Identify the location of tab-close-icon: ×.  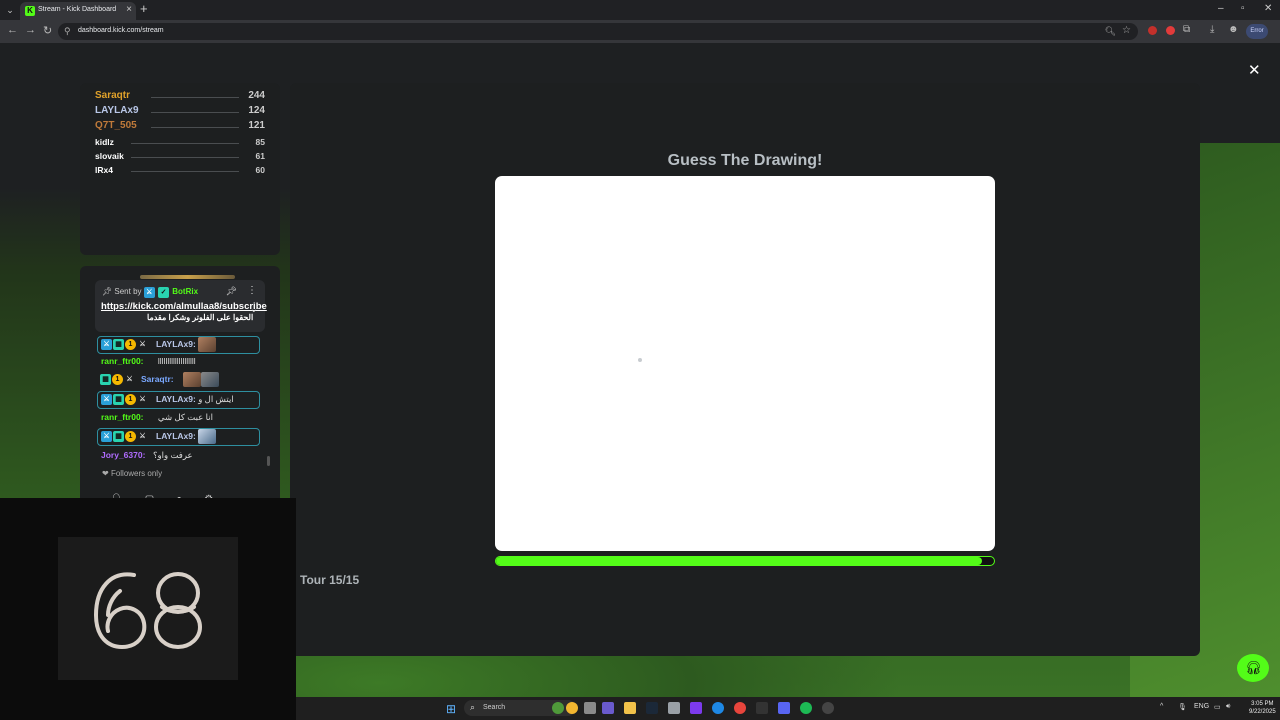
(129, 9).